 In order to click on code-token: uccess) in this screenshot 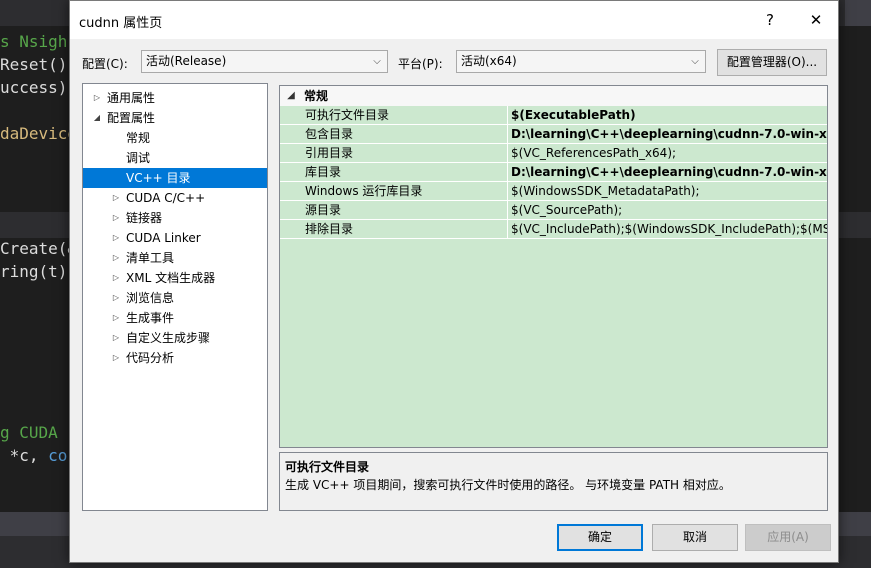, I will do `click(34, 87)`.